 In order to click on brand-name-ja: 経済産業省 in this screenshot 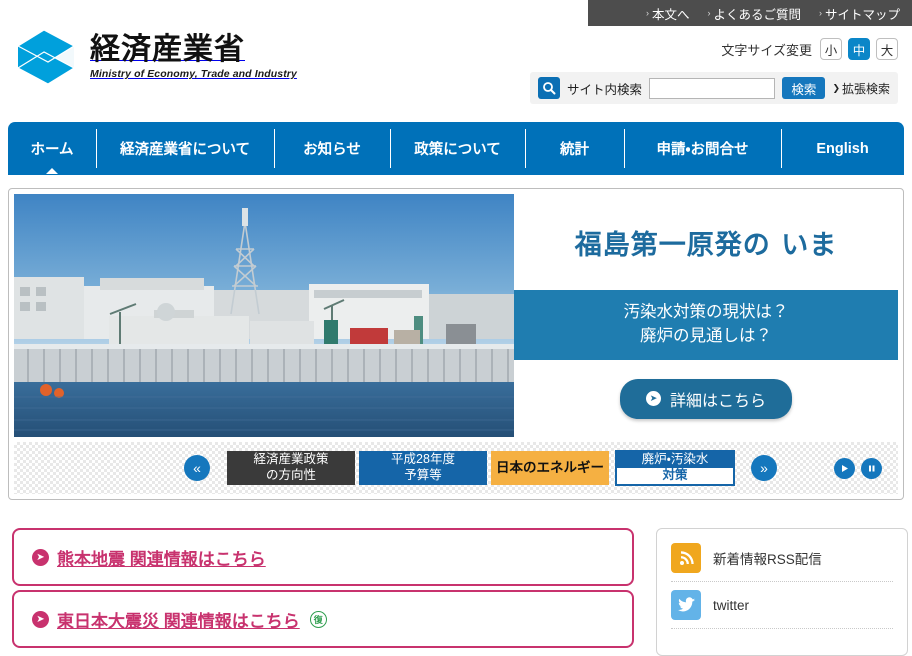, I will do `click(167, 49)`.